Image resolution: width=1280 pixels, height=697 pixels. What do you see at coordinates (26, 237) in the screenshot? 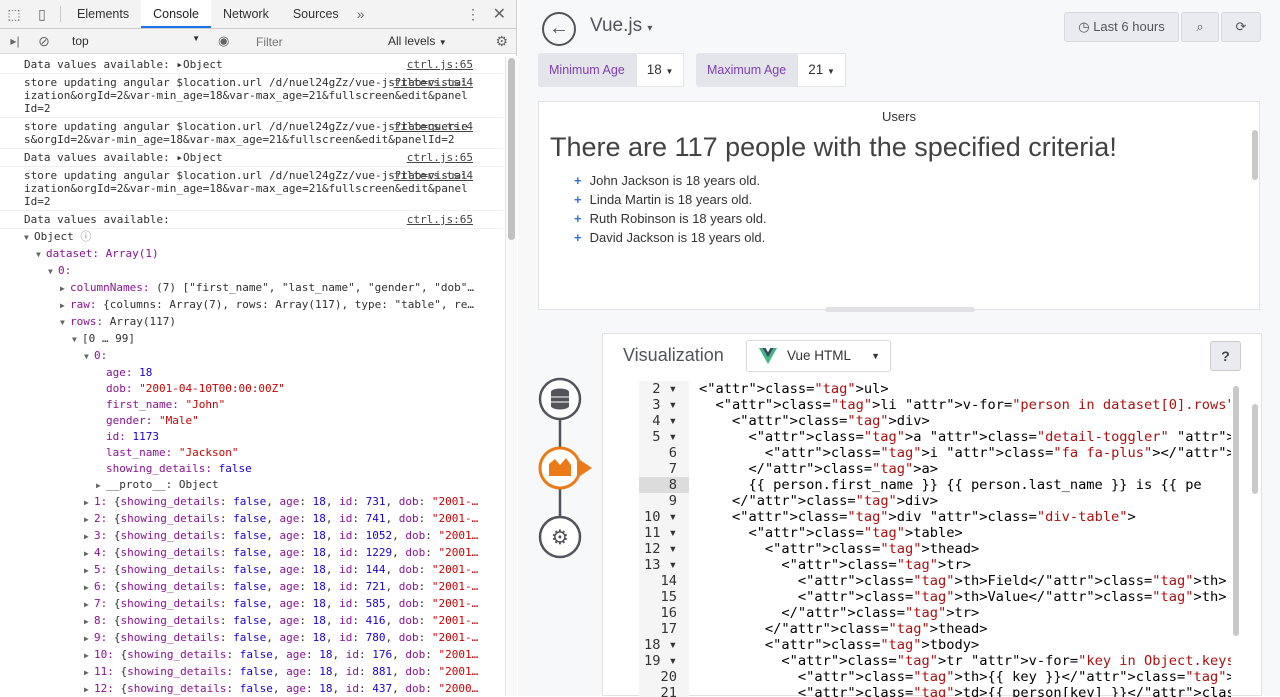
I see `expanded-triangle-icon: ▼` at bounding box center [26, 237].